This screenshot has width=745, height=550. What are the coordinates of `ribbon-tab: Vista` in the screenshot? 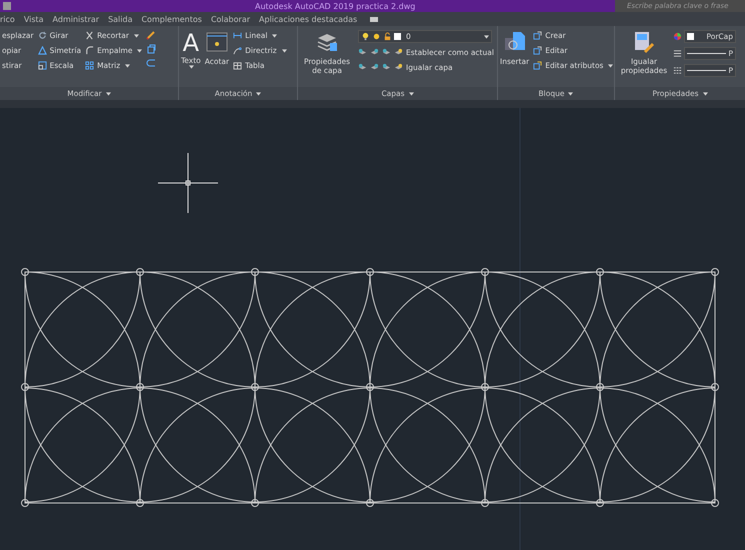 It's located at (34, 19).